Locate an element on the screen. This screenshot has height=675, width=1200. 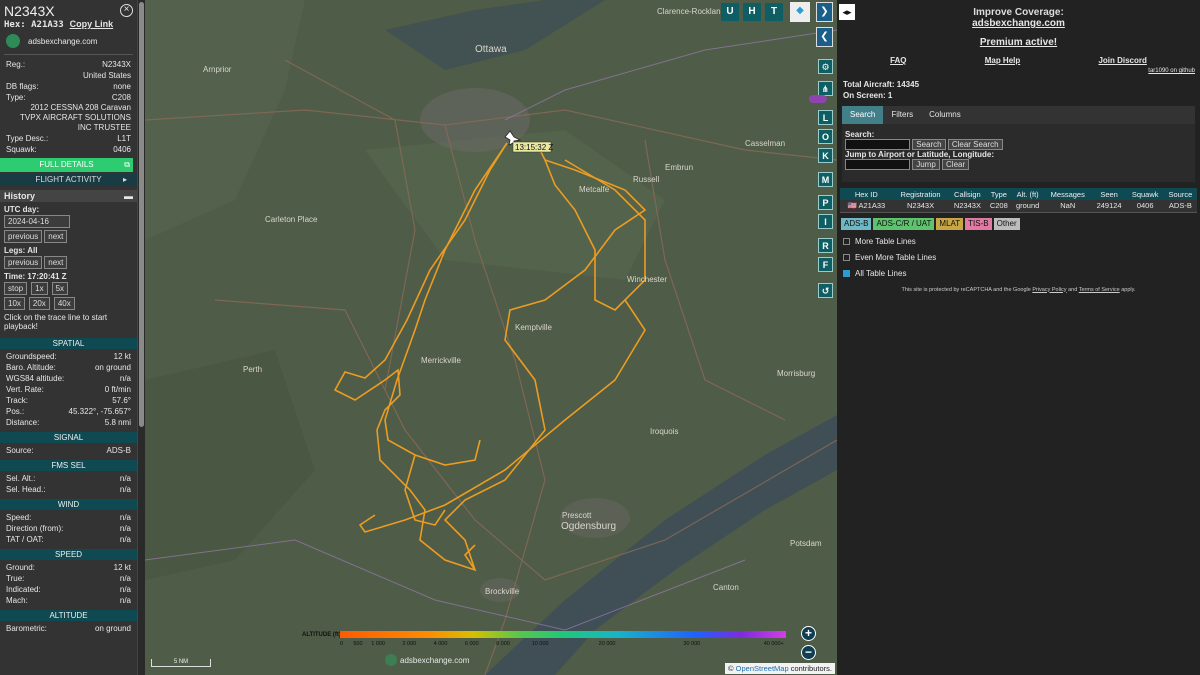
history-header: History ▬ is located at coordinates (68, 196).